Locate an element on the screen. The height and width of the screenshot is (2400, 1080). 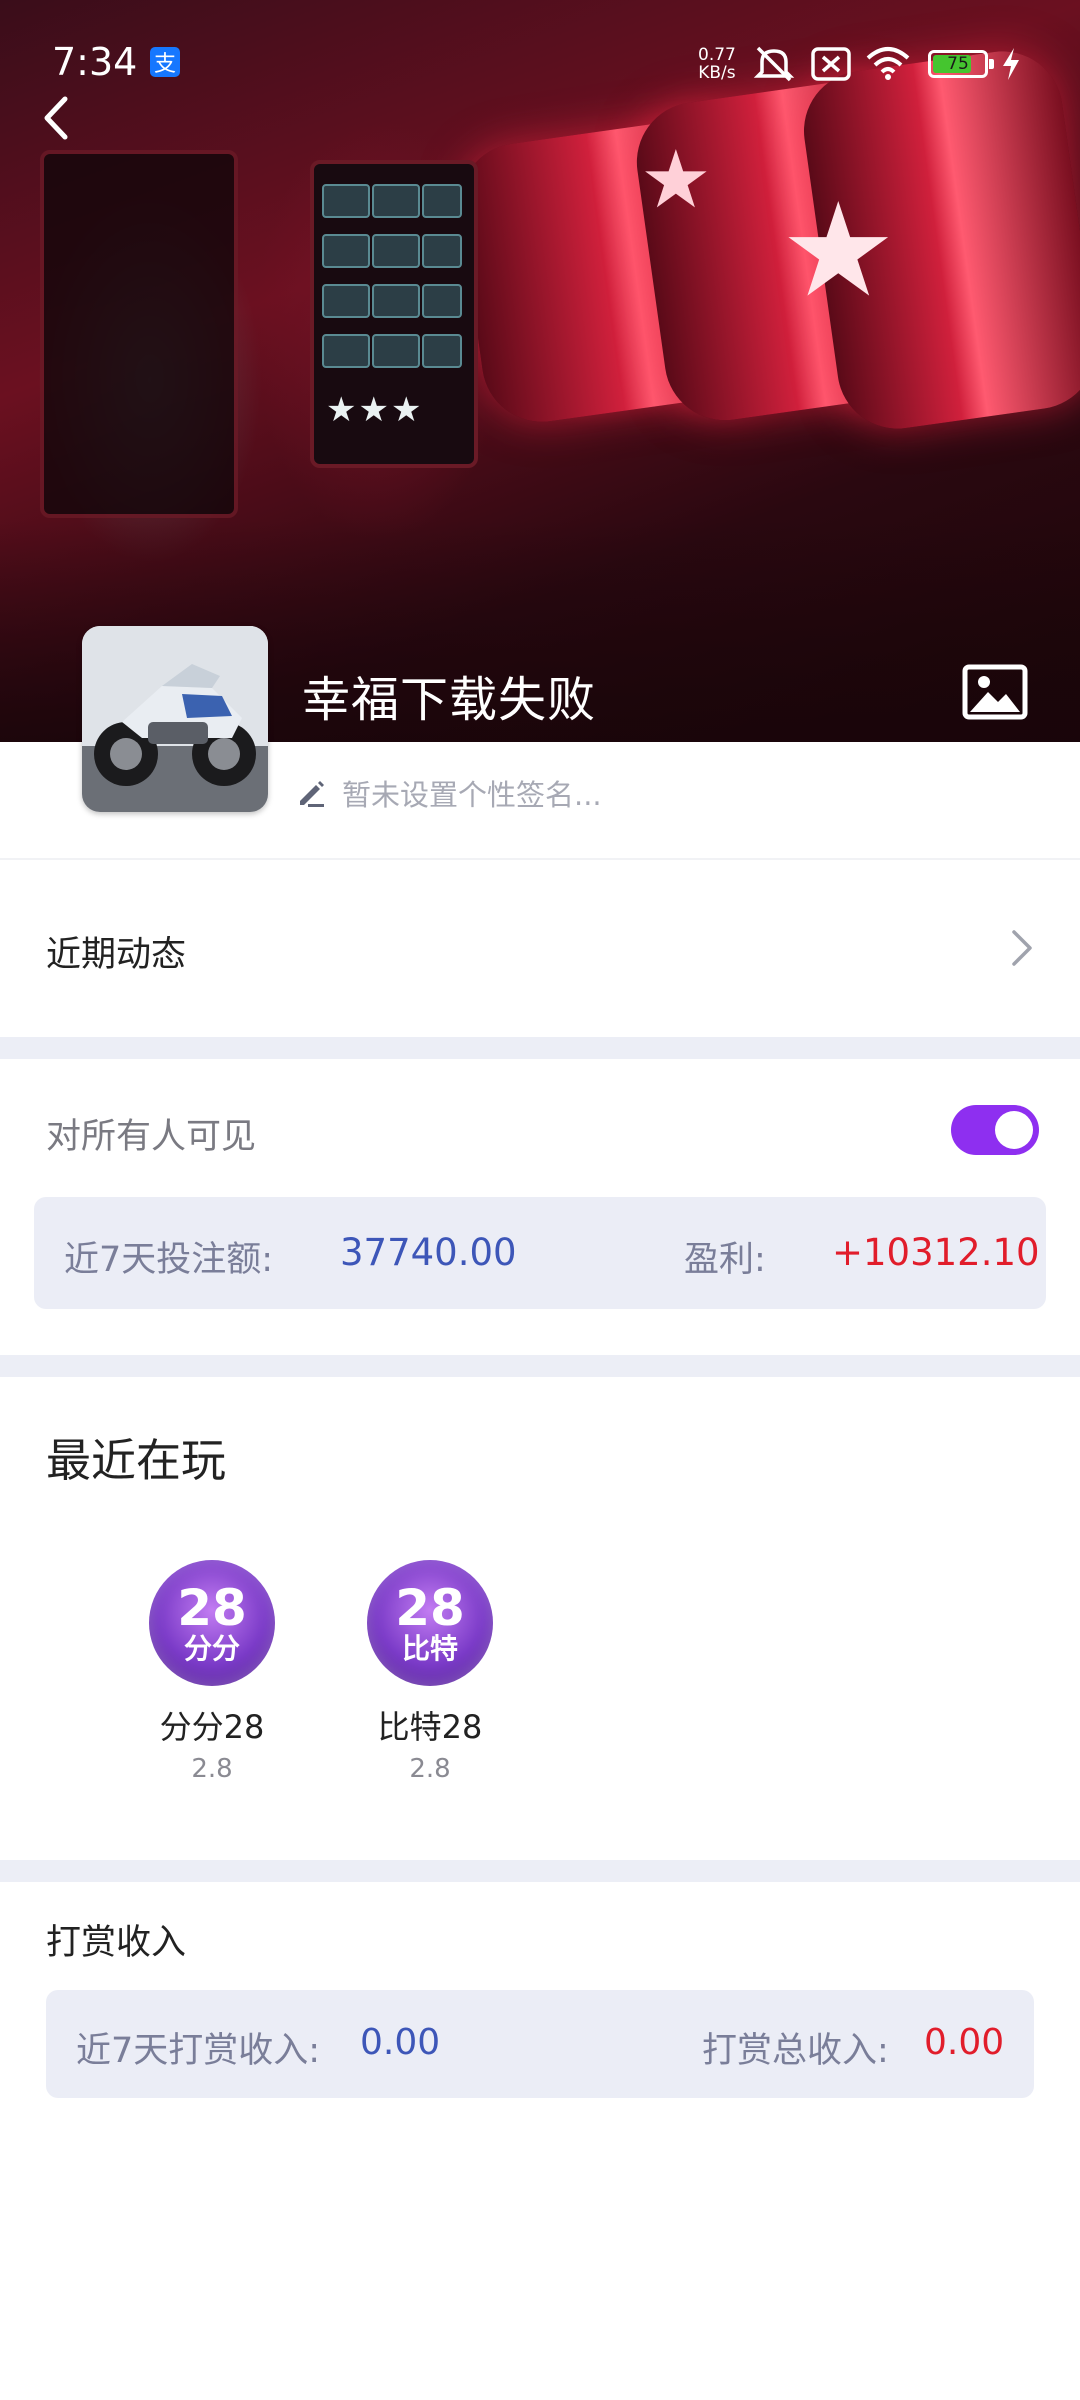
cover-panel is located at coordinates (139, 334).